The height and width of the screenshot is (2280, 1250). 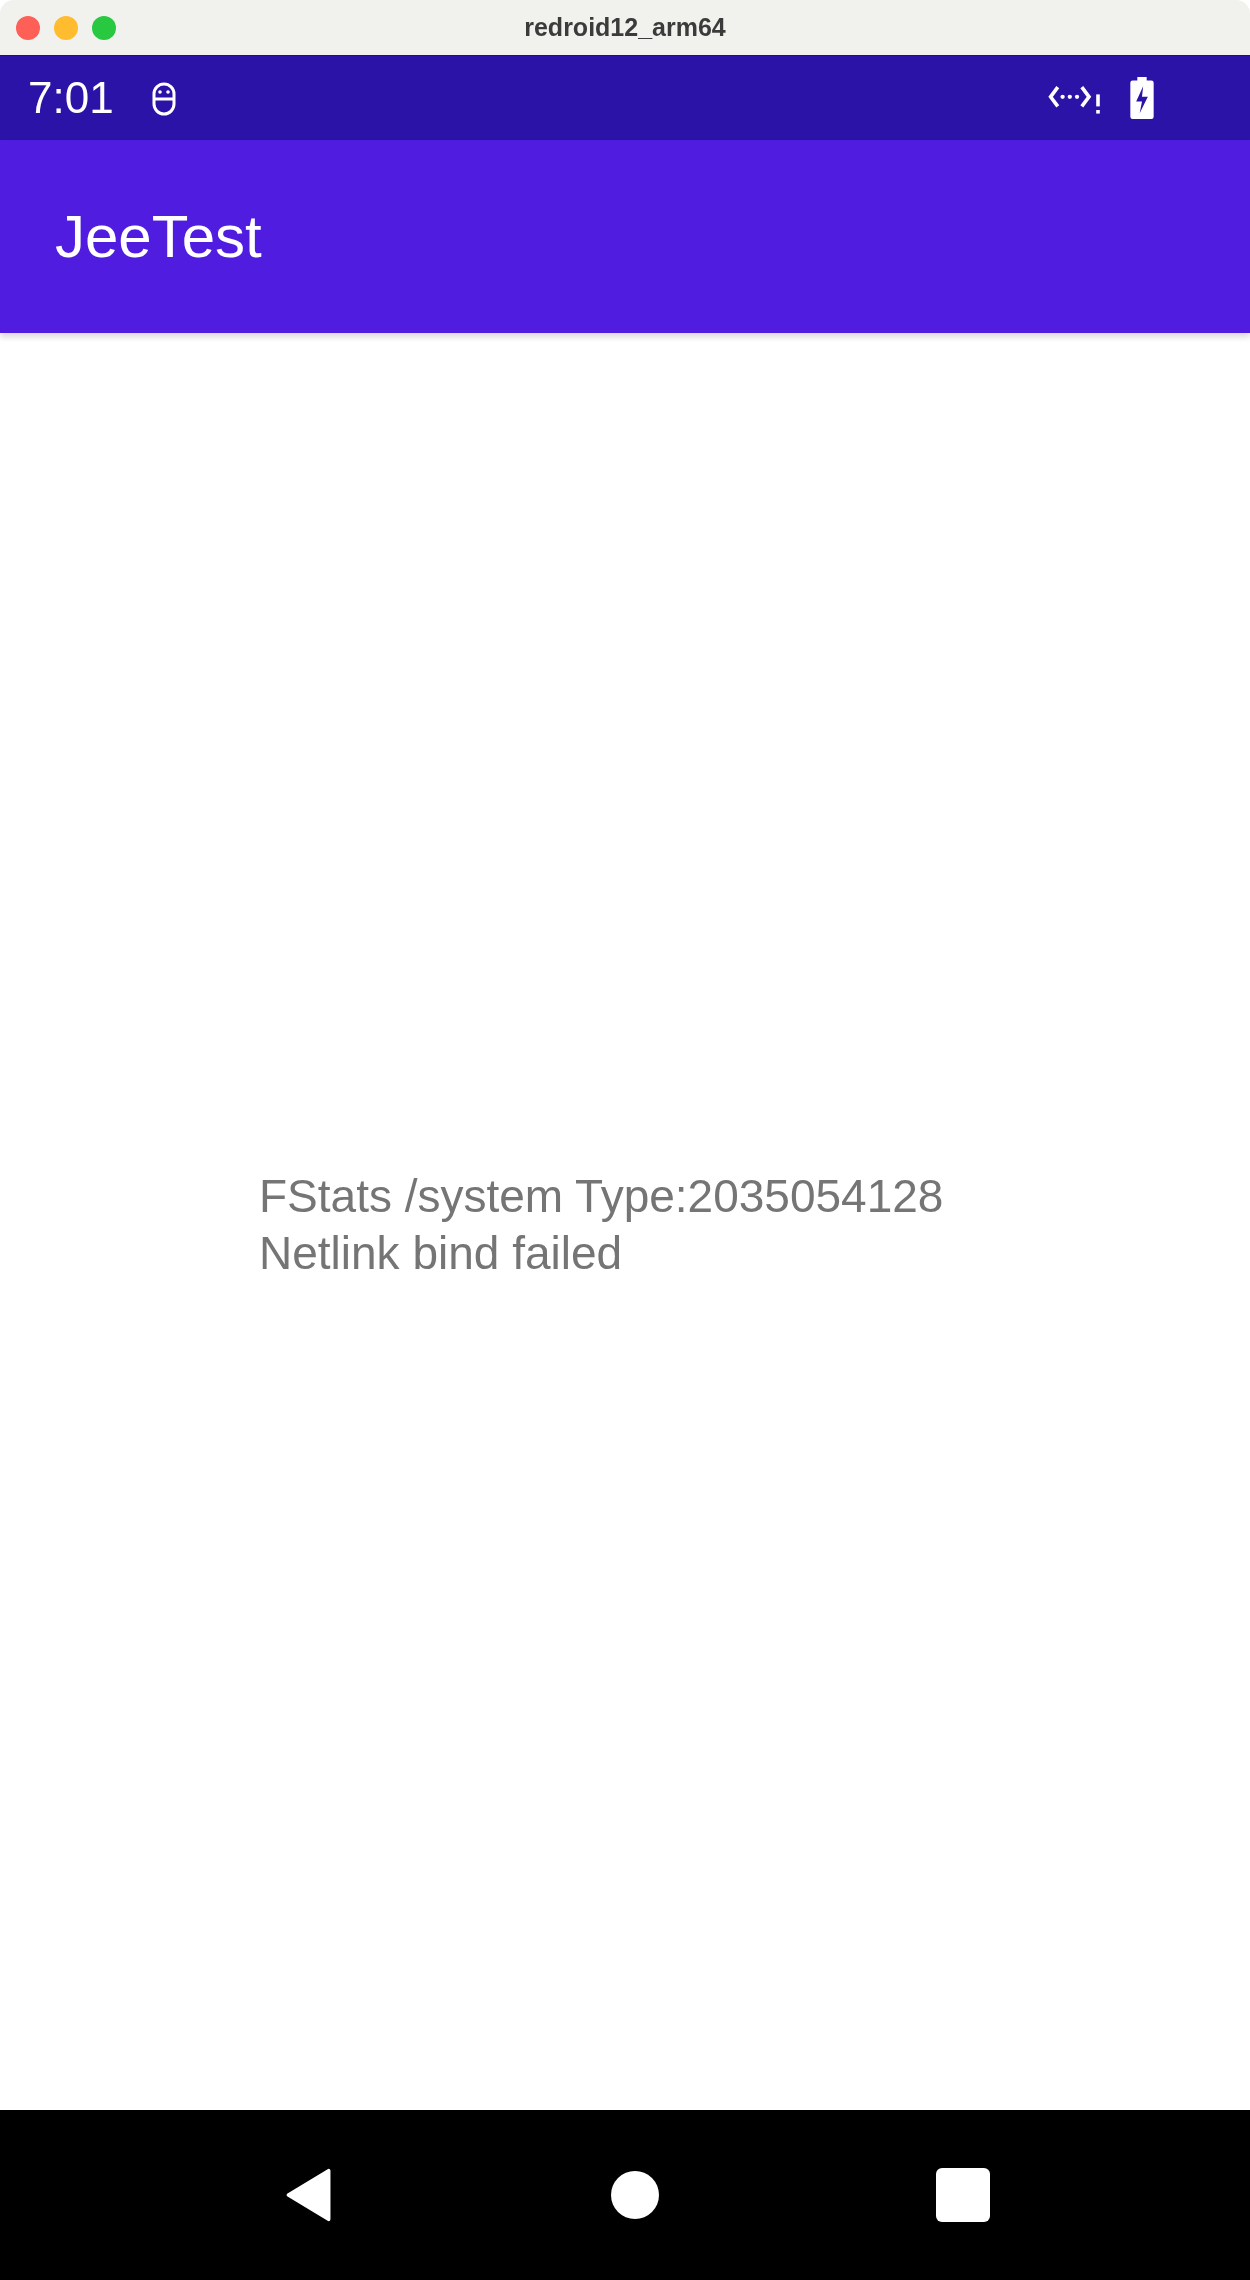 What do you see at coordinates (104, 28) in the screenshot?
I see `zoom-button` at bounding box center [104, 28].